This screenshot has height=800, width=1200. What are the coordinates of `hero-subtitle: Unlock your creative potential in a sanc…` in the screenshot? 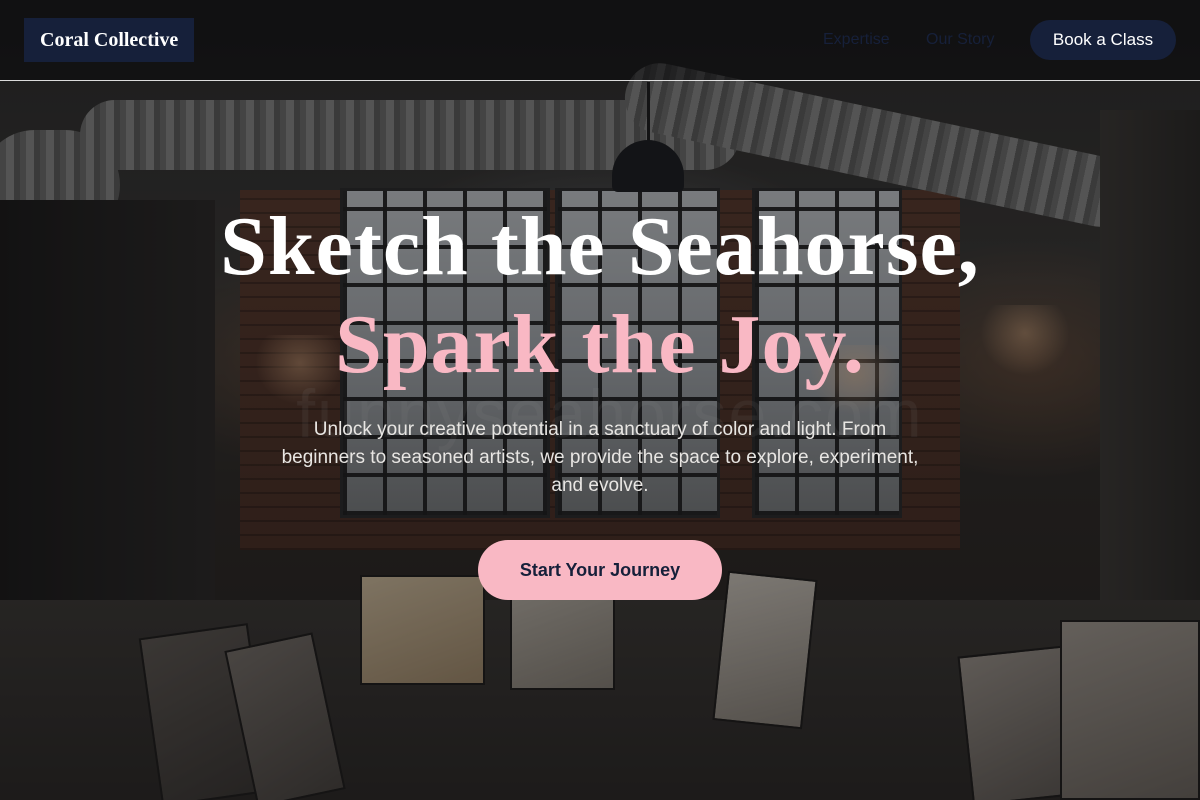 It's located at (600, 457).